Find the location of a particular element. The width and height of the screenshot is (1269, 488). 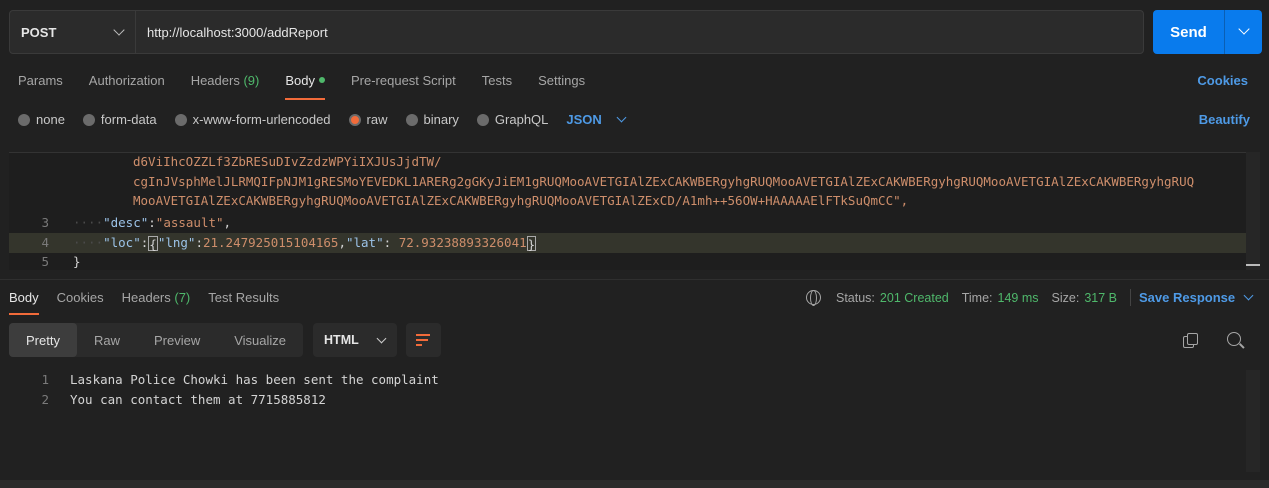

json-key: "lng" is located at coordinates (176, 242).